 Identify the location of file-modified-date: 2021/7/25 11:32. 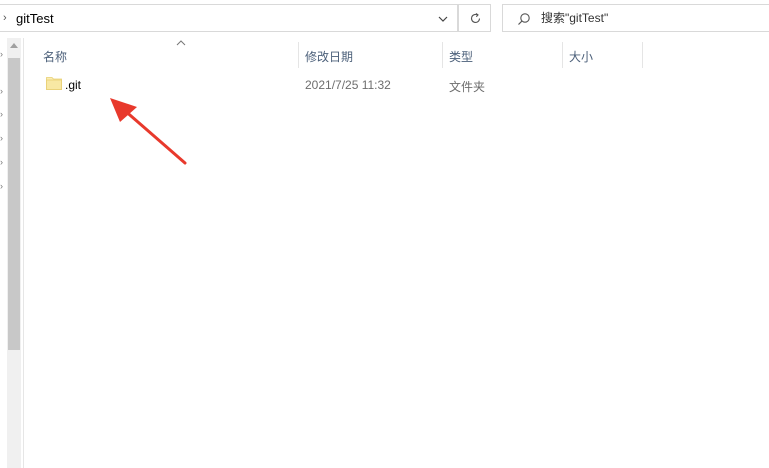
(348, 85).